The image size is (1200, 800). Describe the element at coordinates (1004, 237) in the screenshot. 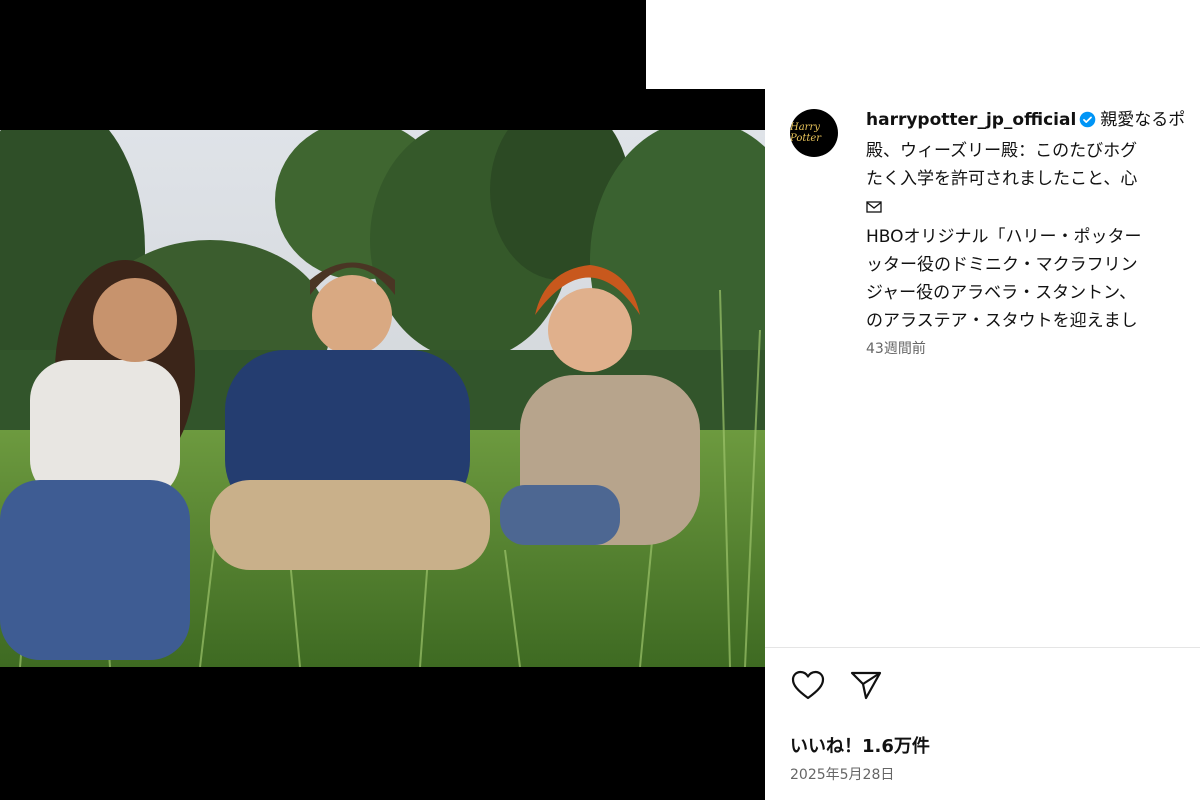

I see `caption-line-5: HBOオリジナル「ハリー・ポッター` at that location.